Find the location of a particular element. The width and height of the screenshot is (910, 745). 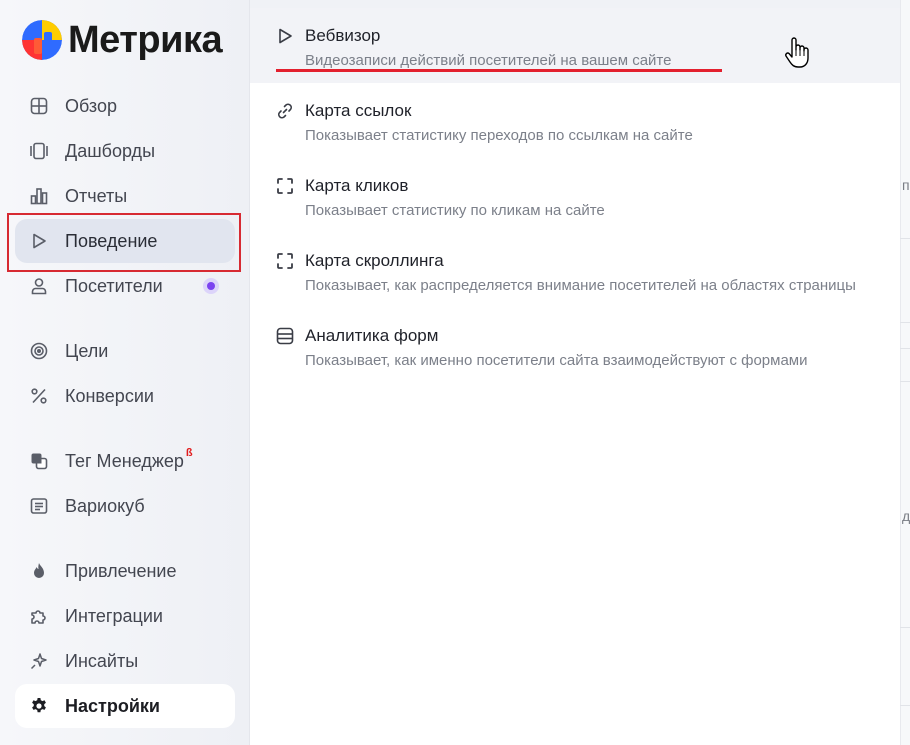

percent-icon is located at coordinates (39, 396).